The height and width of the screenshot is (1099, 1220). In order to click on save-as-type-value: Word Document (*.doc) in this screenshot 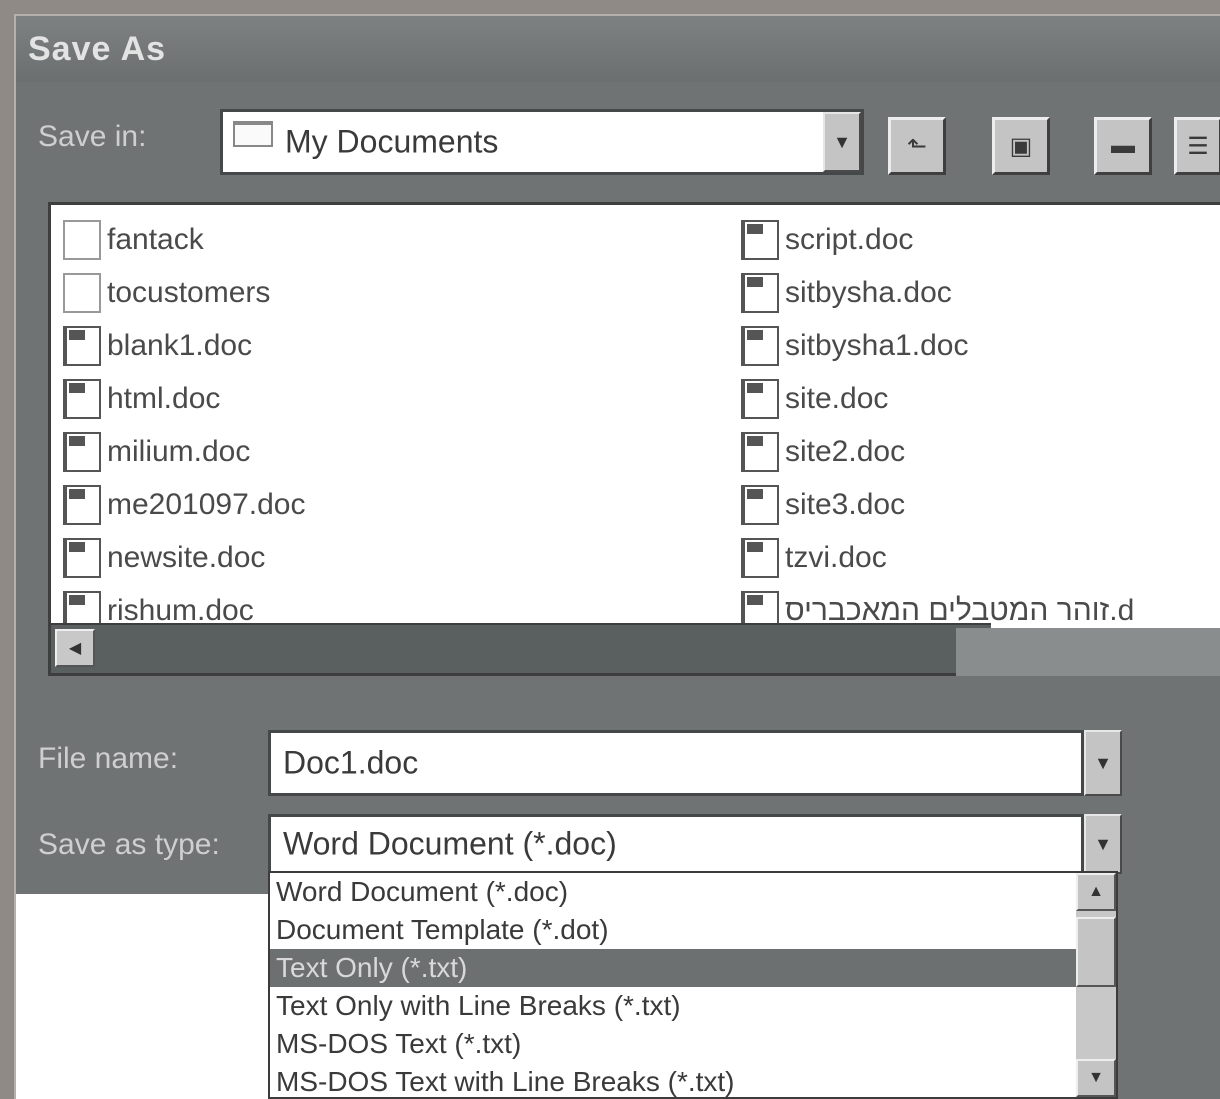, I will do `click(450, 843)`.